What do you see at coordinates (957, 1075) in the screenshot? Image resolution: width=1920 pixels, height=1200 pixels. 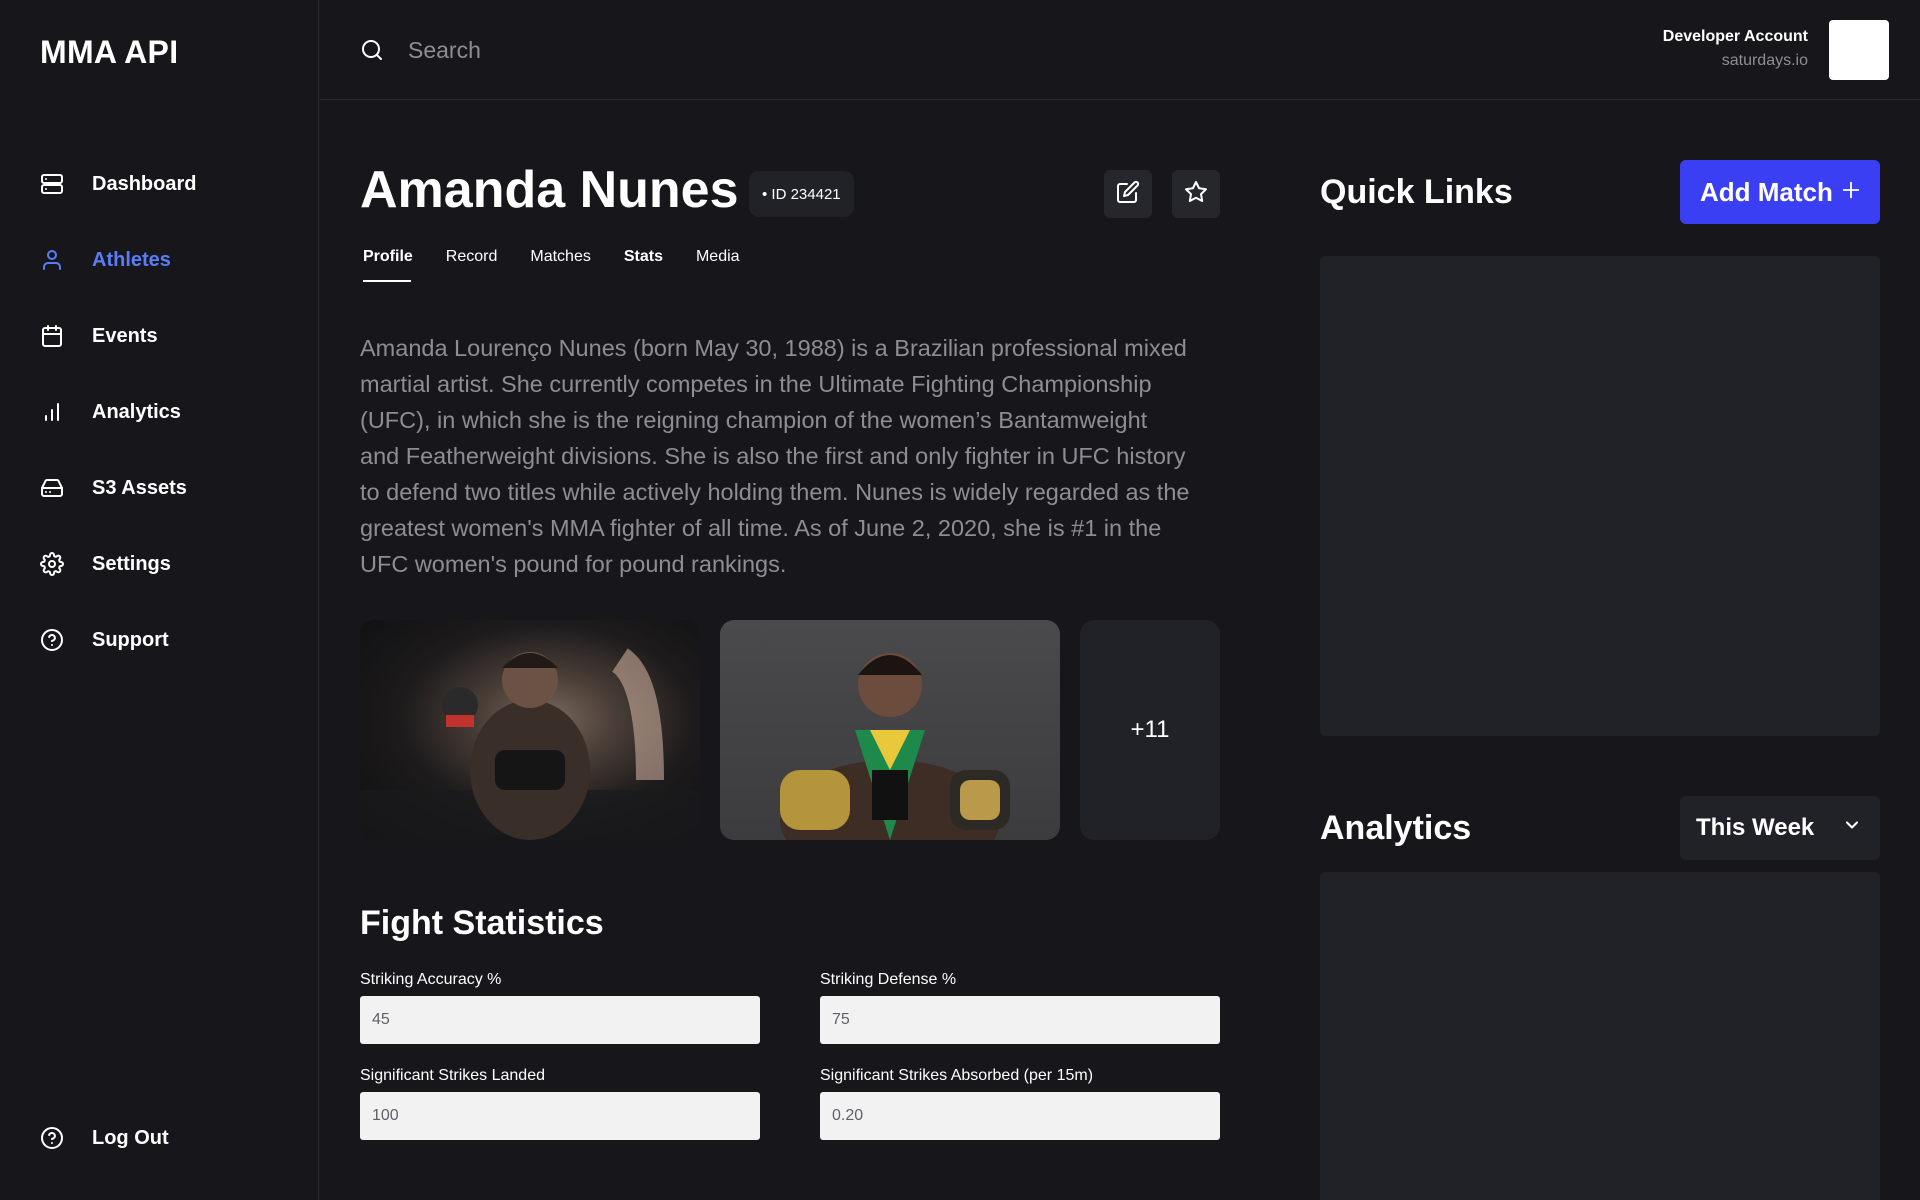 I see `strikes-absorbed-label: Significant Strikes Absorbed (per 15m)` at bounding box center [957, 1075].